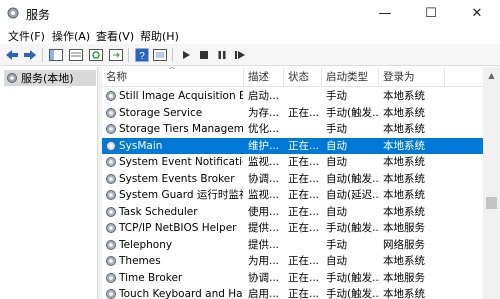 This screenshot has height=299, width=500. I want to click on back-icon, so click(12, 55).